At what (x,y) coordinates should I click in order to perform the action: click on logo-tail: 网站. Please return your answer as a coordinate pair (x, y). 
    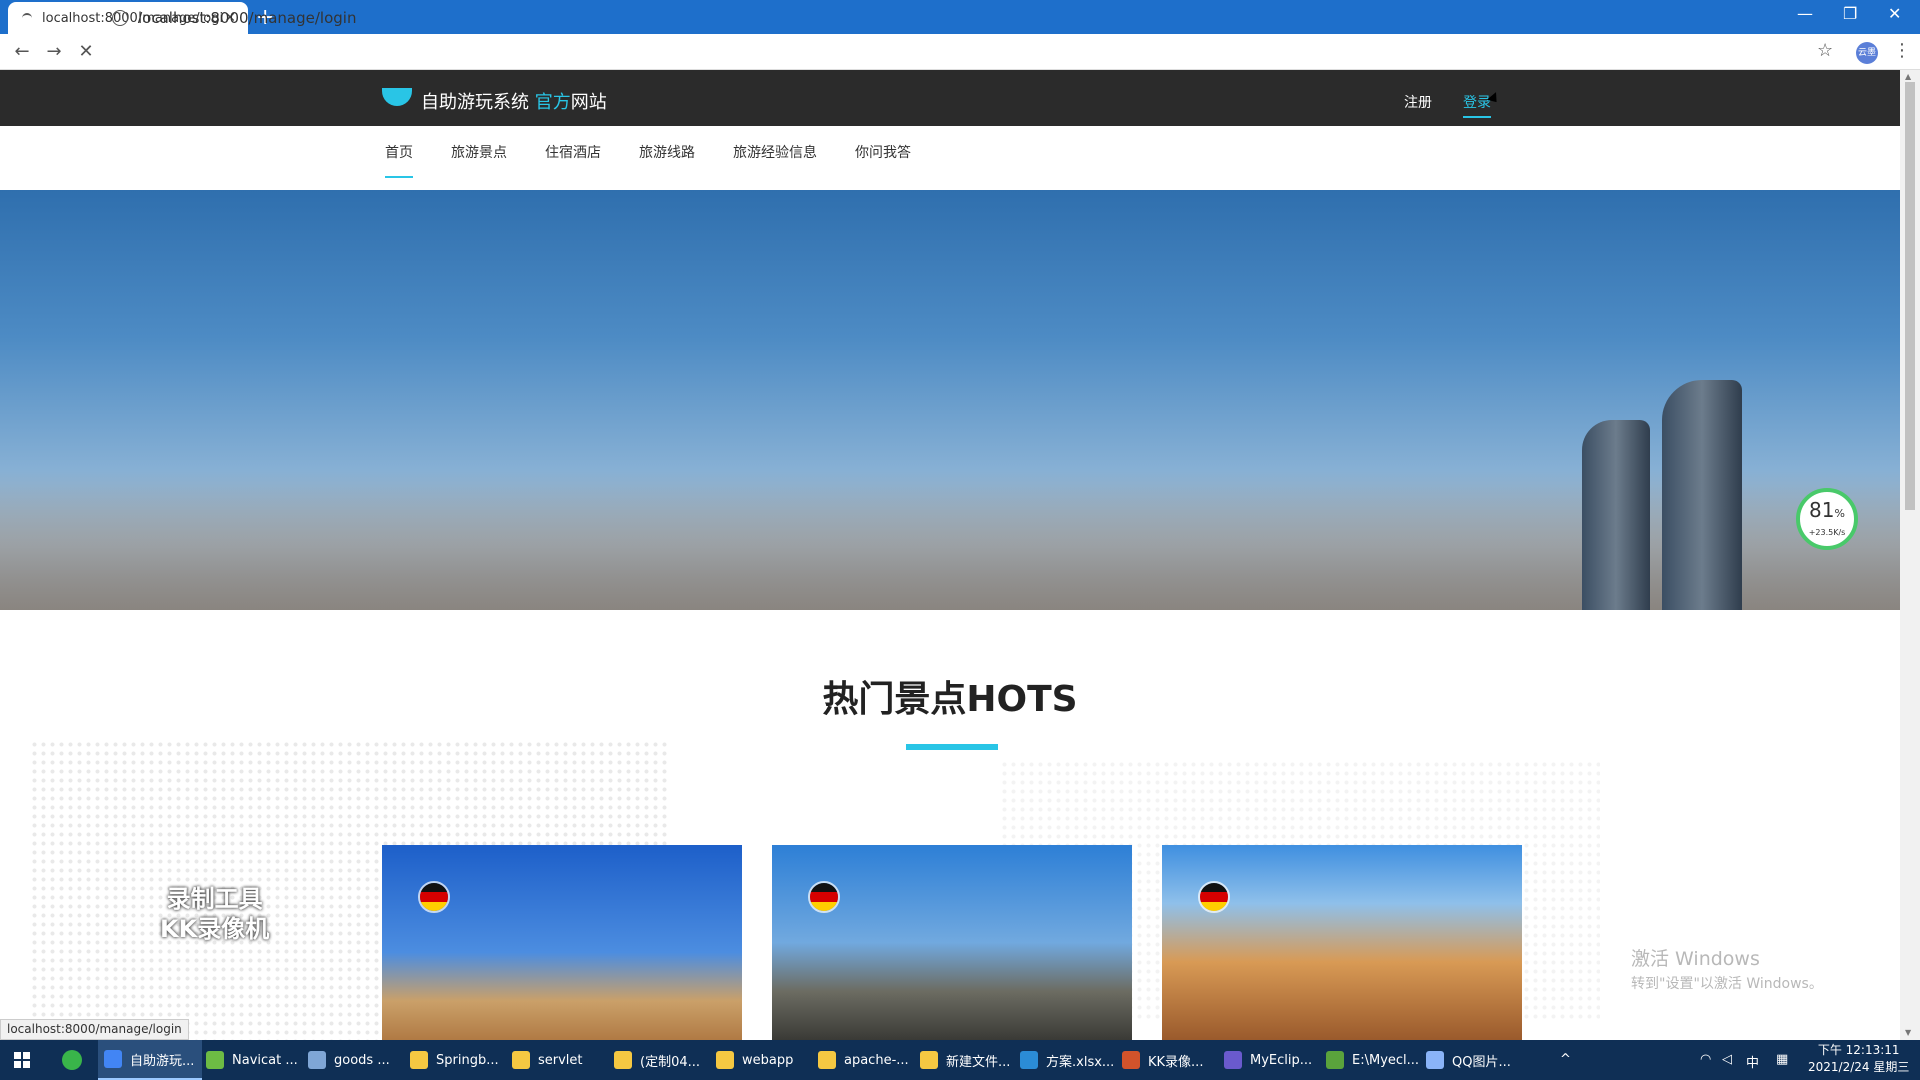
    Looking at the image, I should click on (588, 102).